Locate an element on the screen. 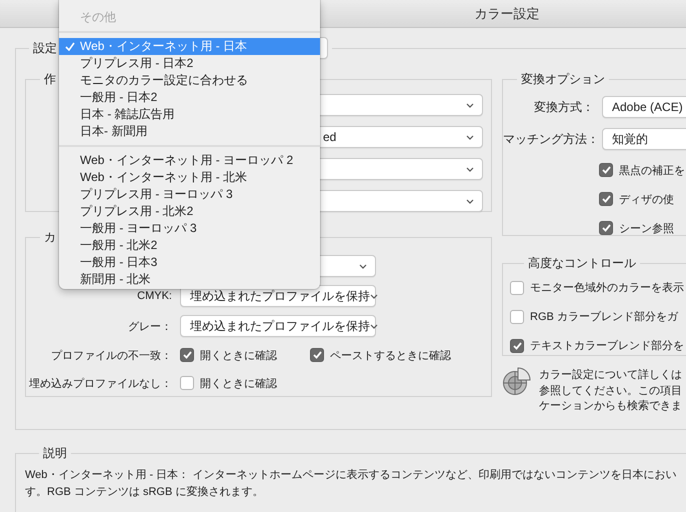 This screenshot has width=686, height=512. dropdown: 埋め込まれたプロファイルを保持 is located at coordinates (278, 326).